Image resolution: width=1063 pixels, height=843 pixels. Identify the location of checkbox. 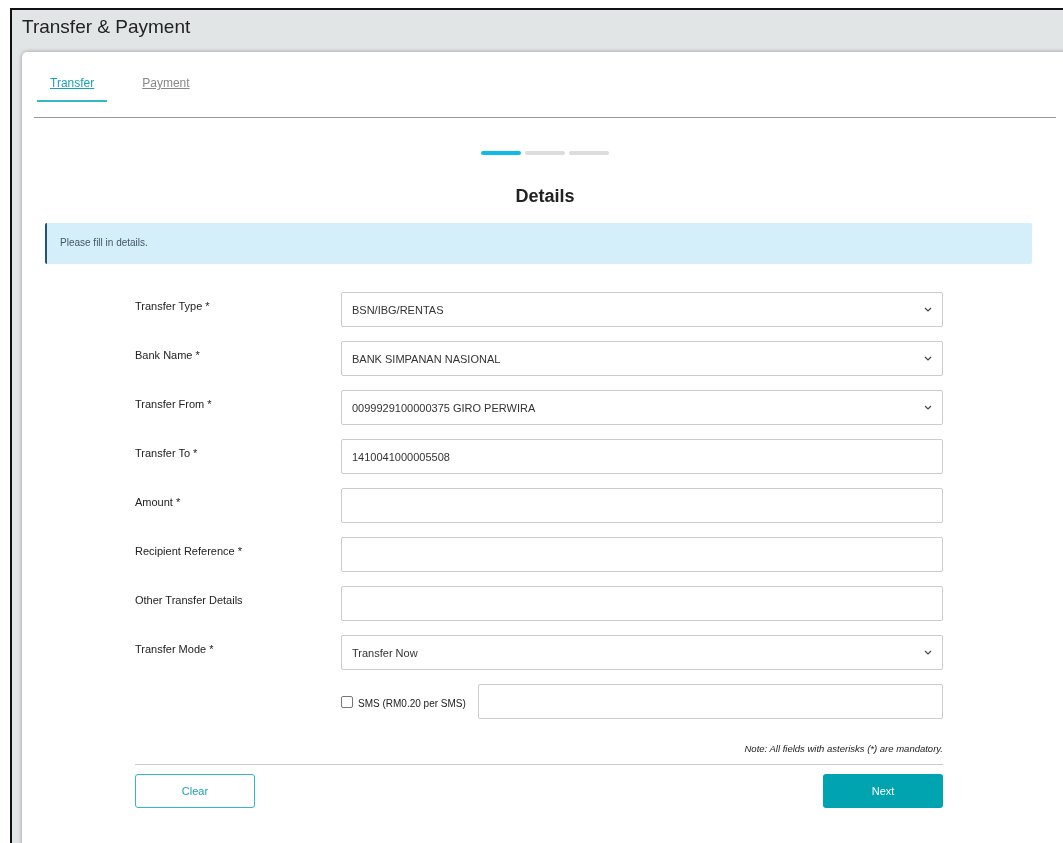
(347, 701).